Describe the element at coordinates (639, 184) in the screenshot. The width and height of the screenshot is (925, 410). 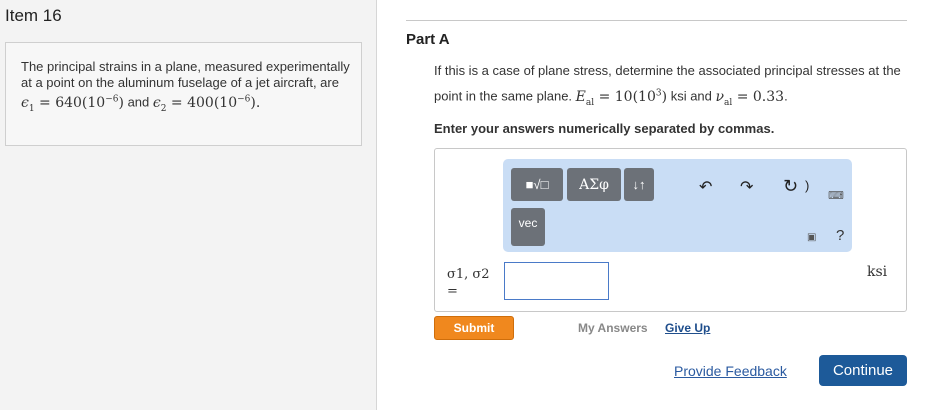
I see `arrows-button: ↓↑` at that location.